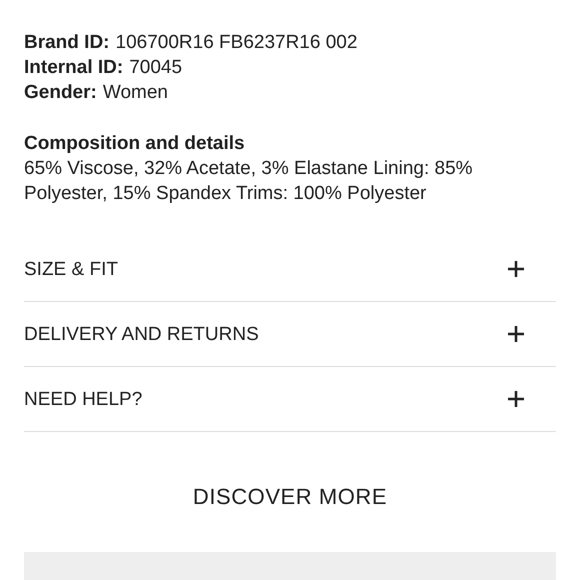 This screenshot has width=580, height=580. I want to click on composition-text: 65% Viscose, 32% Acetate, 3% Elastane Lining: 85% Polyester, 15% Spandex Trims: 100% Polyester, so click(249, 181).